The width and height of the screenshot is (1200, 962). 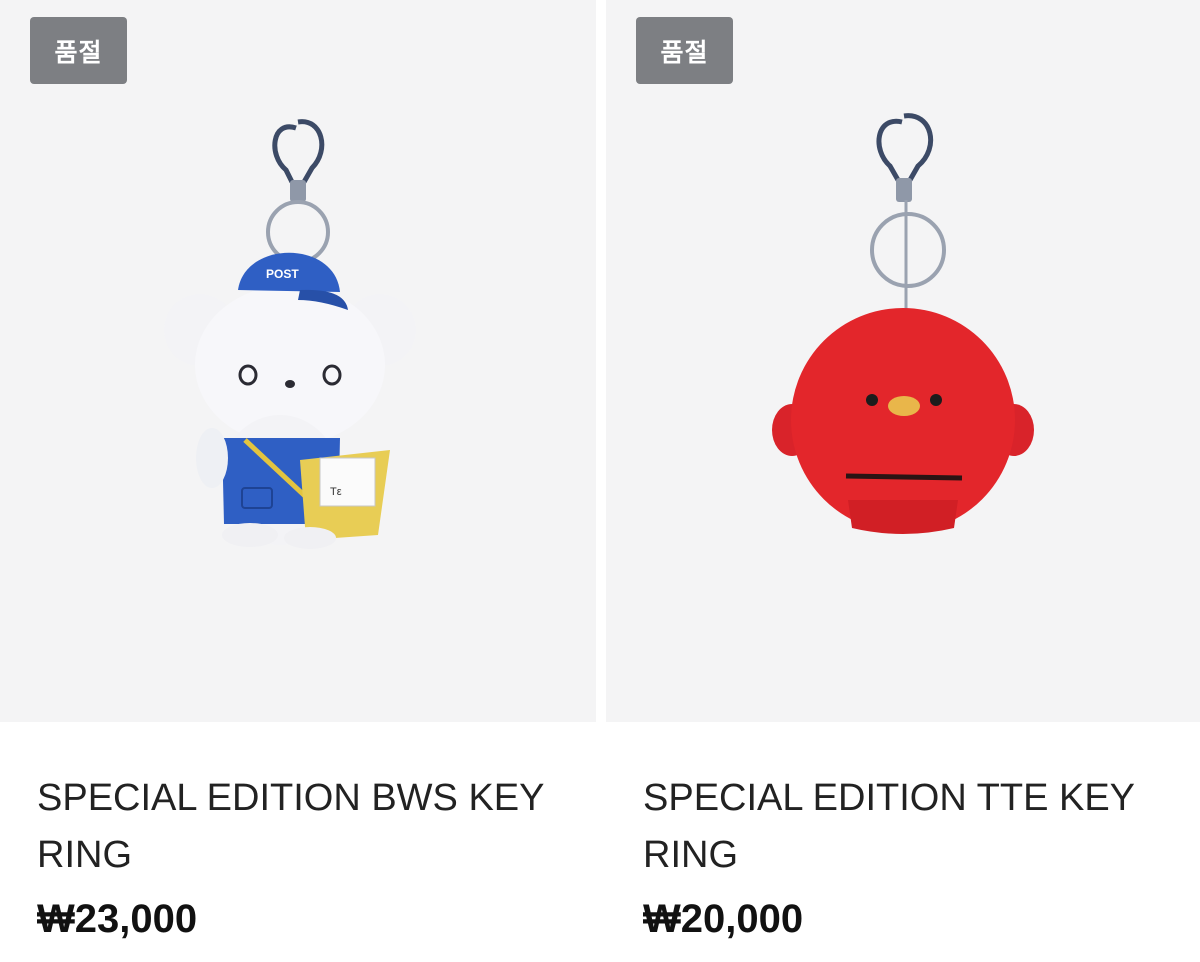 I want to click on hat-text: POST, so click(x=282, y=274).